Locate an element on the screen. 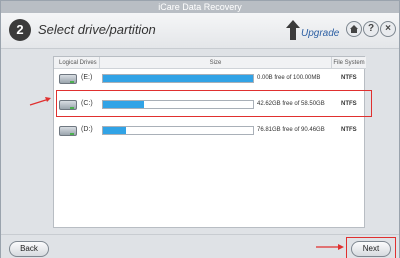  free-space-text: 0.00B free of 100.00MB is located at coordinates (289, 78).